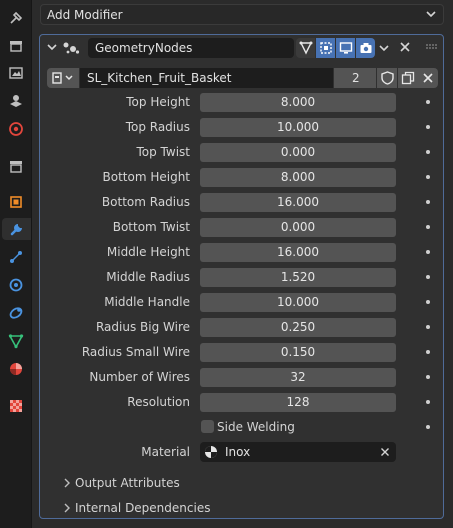 The height and width of the screenshot is (528, 453). I want to click on material-sphere-icon, so click(211, 452).